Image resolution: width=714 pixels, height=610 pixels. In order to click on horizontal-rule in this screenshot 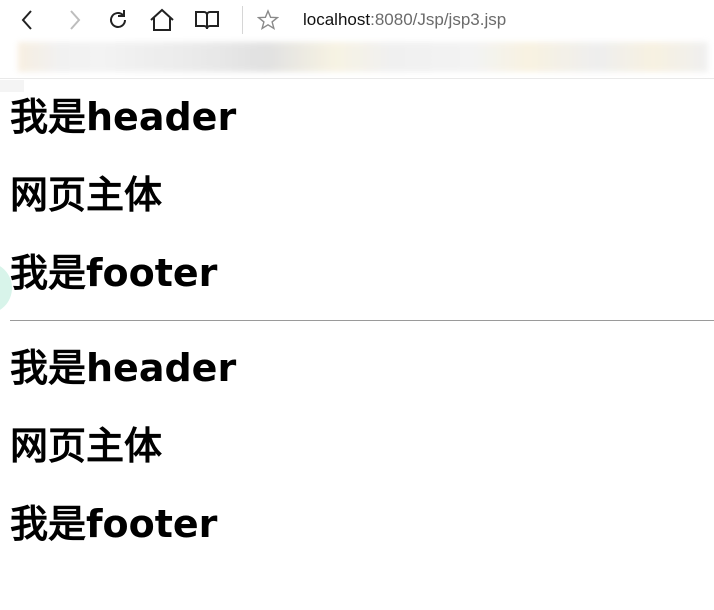, I will do `click(362, 320)`.